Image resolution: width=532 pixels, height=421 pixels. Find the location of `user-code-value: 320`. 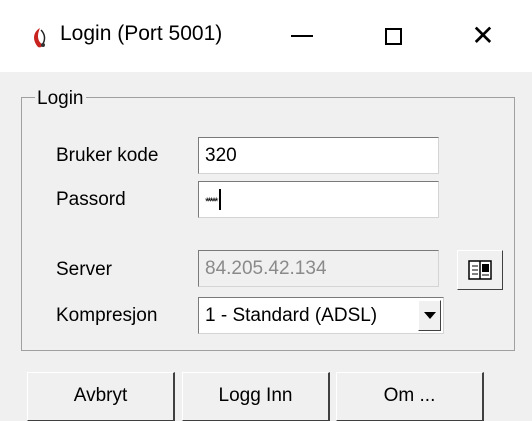

user-code-value: 320 is located at coordinates (221, 155).